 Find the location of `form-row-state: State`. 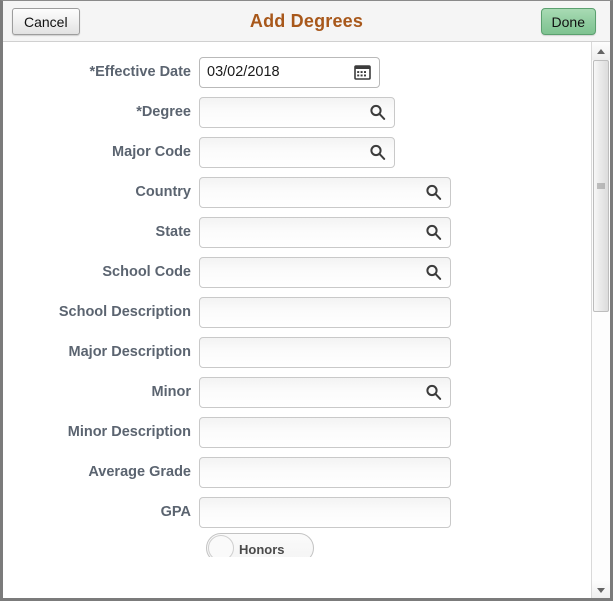

form-row-state: State is located at coordinates (297, 232).